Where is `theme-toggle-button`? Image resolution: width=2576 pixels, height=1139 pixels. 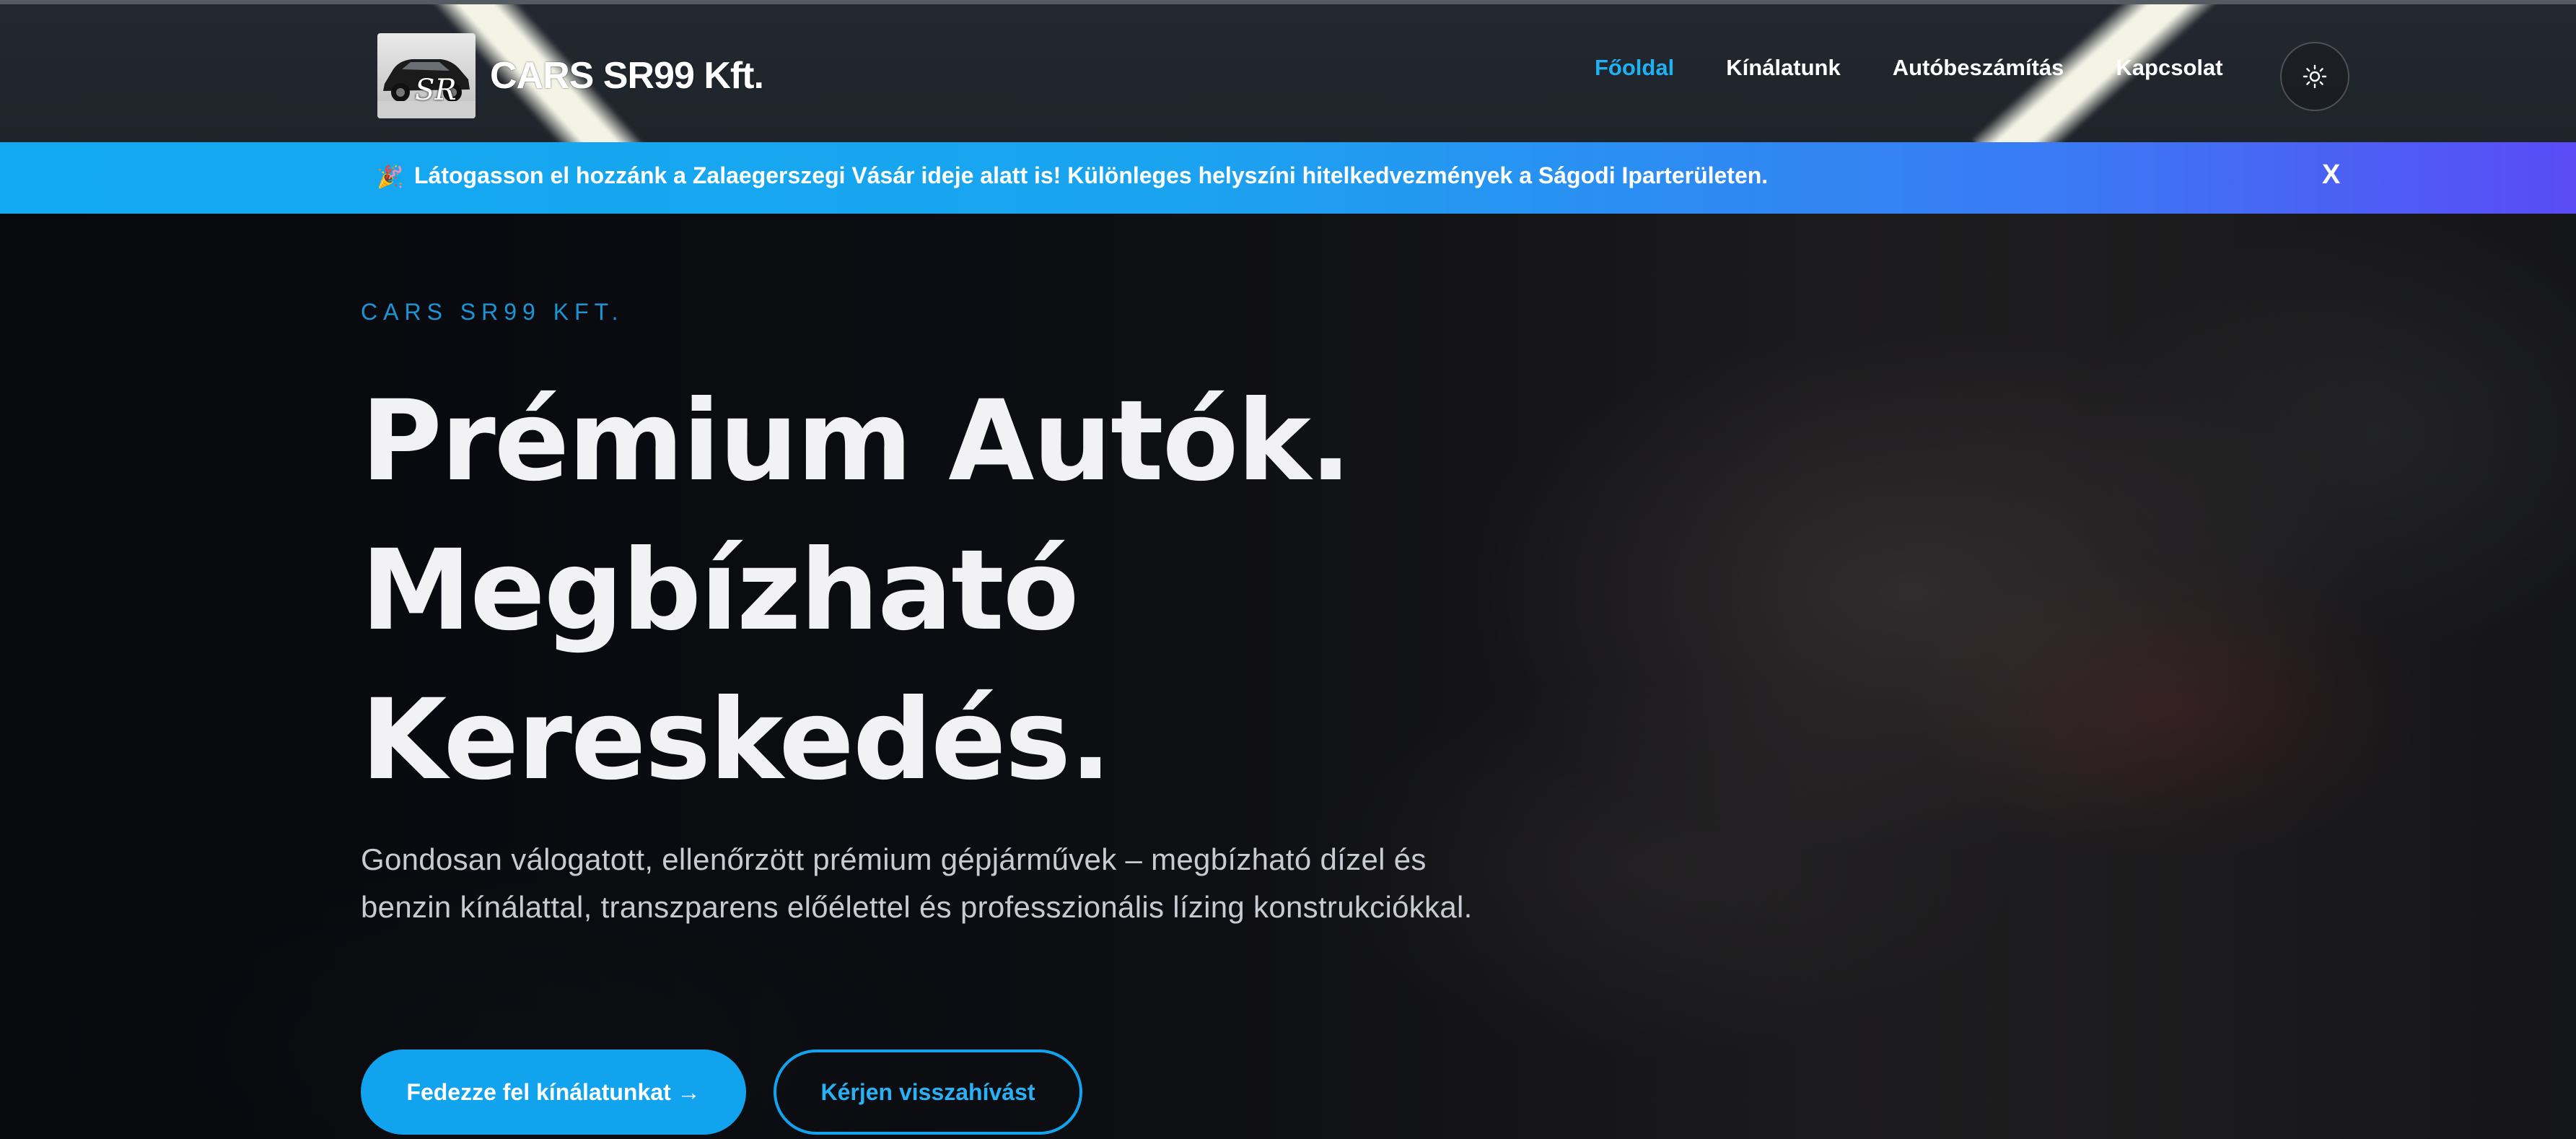 theme-toggle-button is located at coordinates (2314, 76).